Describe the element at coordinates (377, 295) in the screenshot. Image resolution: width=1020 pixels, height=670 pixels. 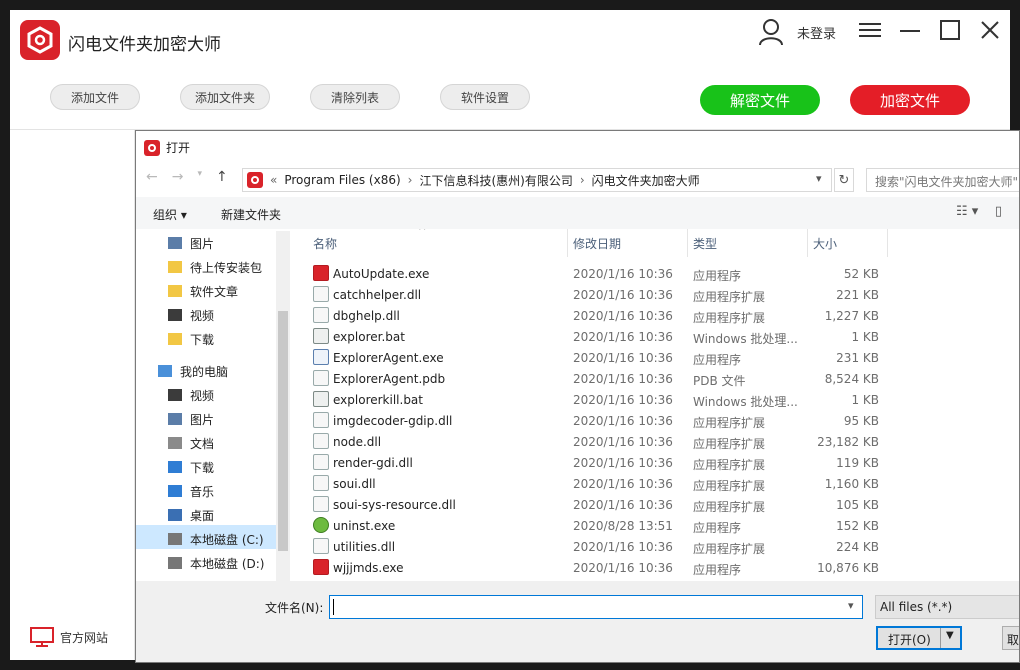
I see `file-name: catchhelper.dll` at that location.